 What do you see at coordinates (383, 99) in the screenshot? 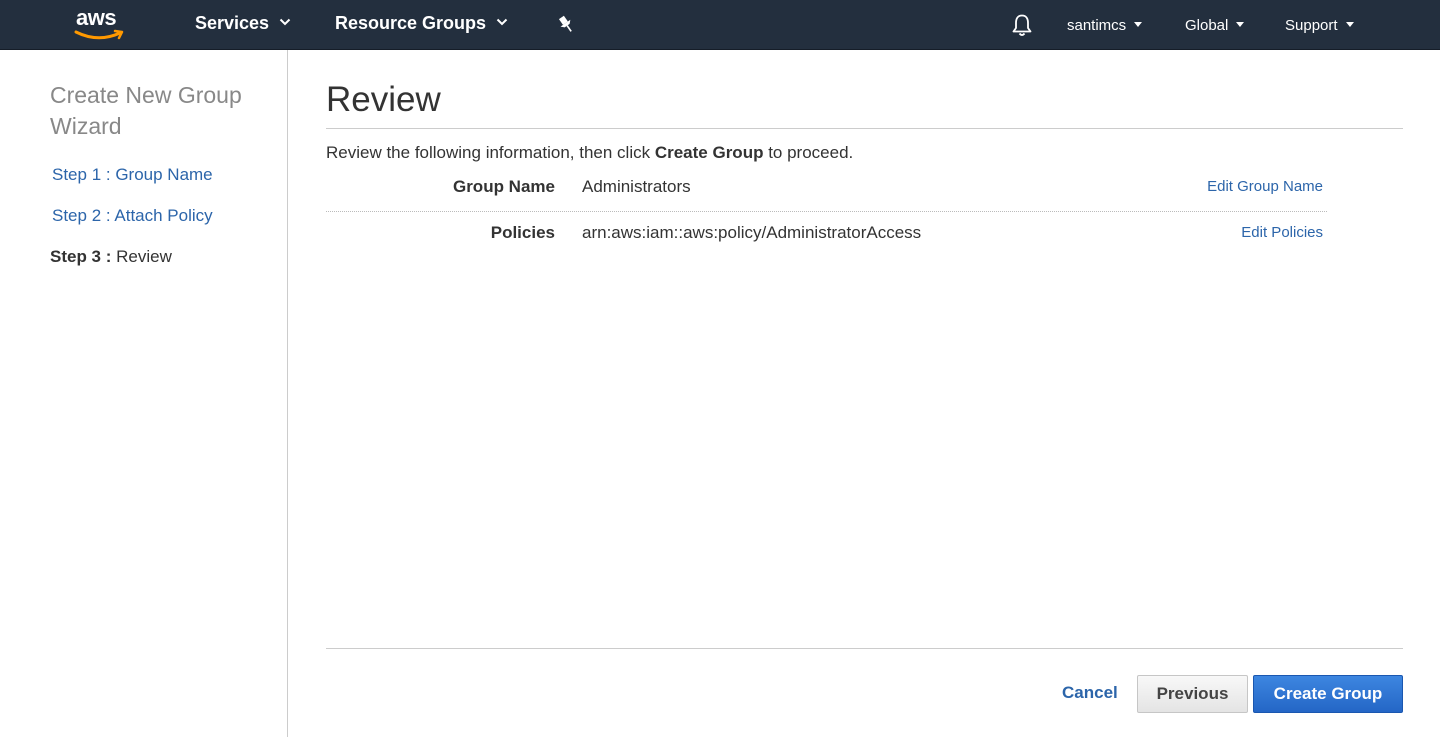
I see `page-title: Review` at bounding box center [383, 99].